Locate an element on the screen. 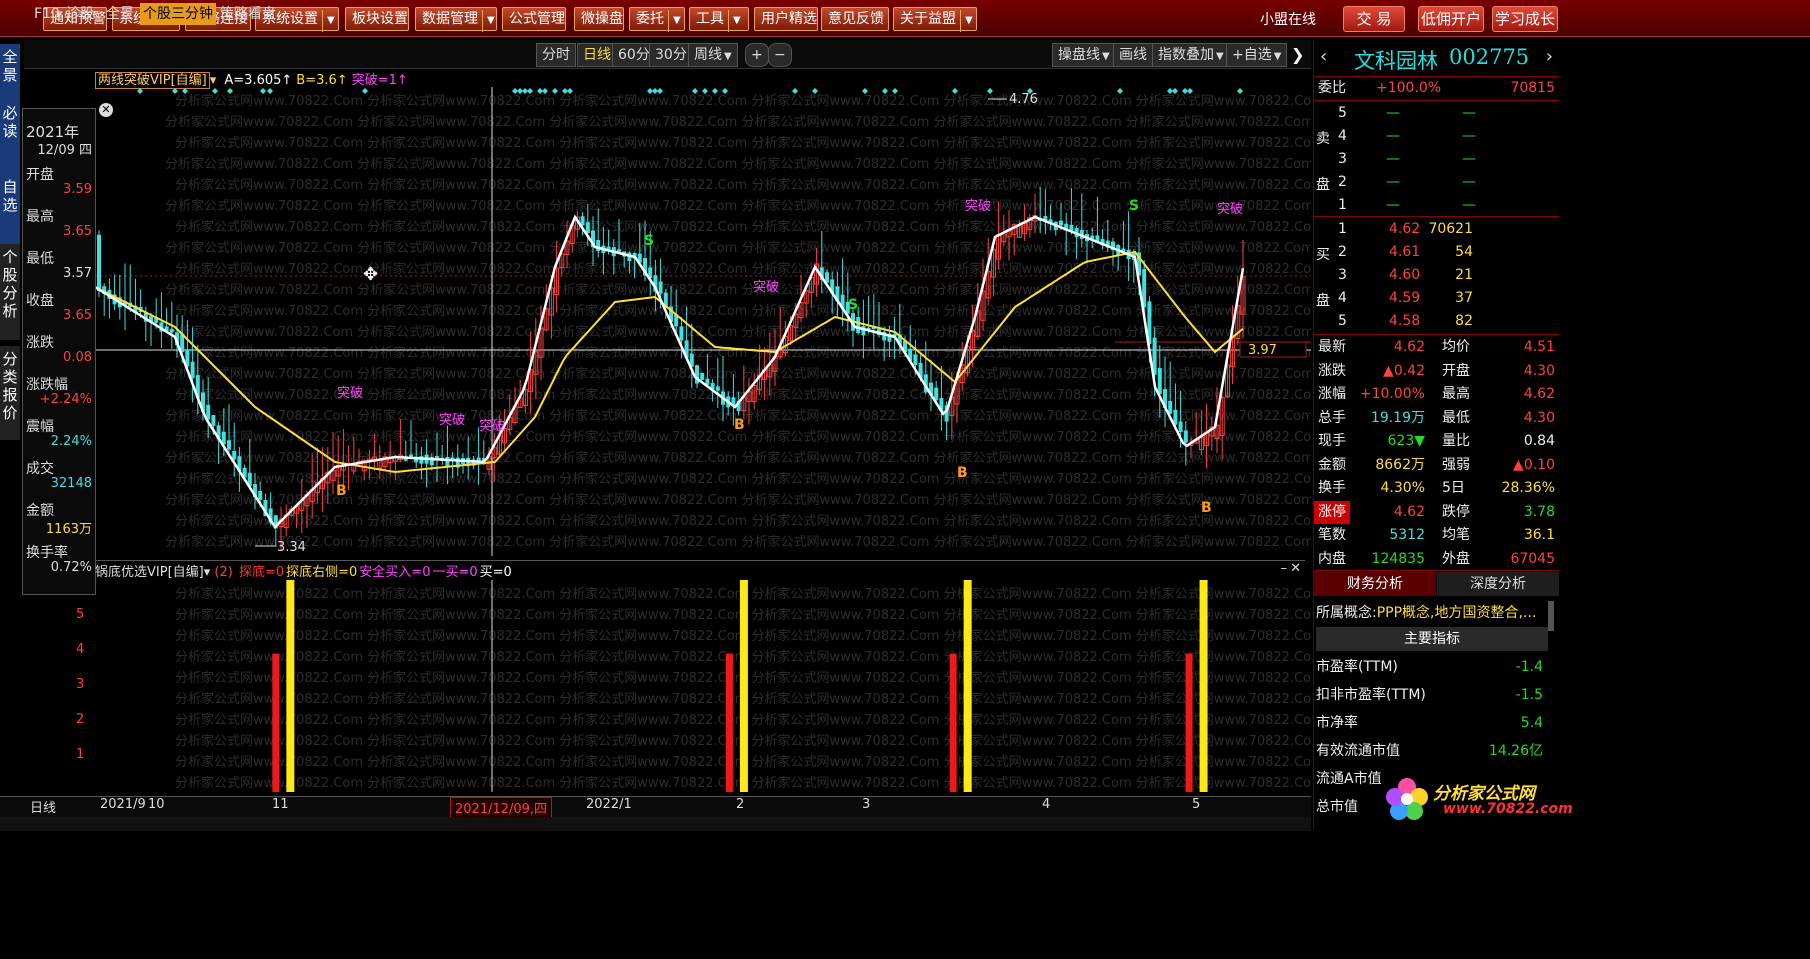  toolbar-button-5: 数据管理 ▼ is located at coordinates (456, 19).